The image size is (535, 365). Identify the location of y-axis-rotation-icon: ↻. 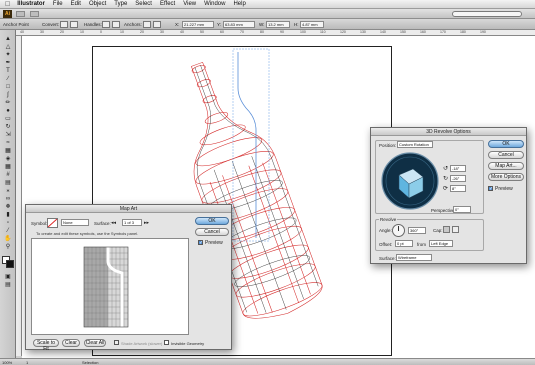
(446, 179).